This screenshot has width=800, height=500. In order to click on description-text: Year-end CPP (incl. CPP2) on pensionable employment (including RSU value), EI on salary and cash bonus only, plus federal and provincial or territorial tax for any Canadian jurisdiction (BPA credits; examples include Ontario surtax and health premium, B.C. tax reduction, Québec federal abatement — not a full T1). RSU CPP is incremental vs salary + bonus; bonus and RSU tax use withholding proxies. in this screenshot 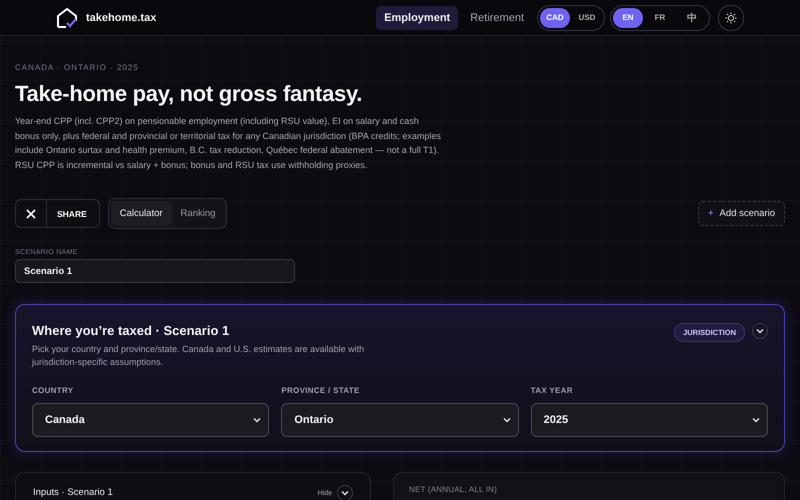, I will do `click(228, 143)`.